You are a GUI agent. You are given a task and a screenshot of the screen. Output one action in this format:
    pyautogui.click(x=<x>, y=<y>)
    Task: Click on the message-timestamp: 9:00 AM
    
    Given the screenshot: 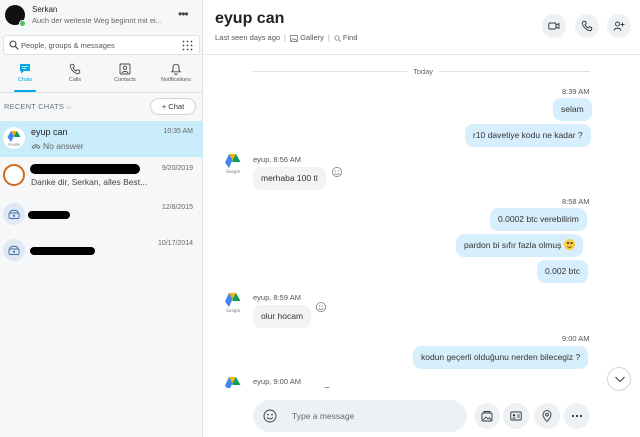 What is the action you would take?
    pyautogui.click(x=576, y=338)
    